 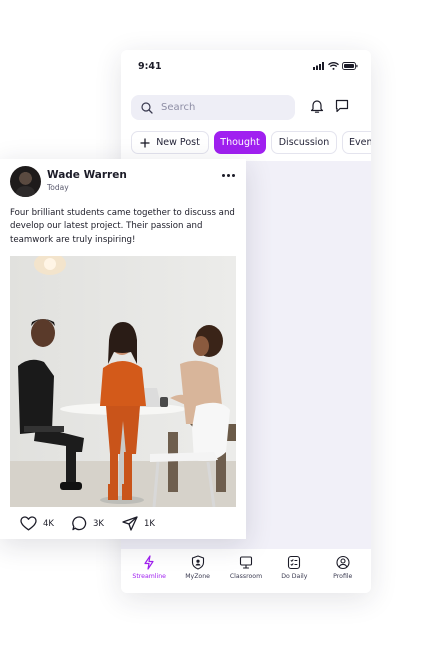 I want to click on nav-classroom: Classroom, so click(x=246, y=574).